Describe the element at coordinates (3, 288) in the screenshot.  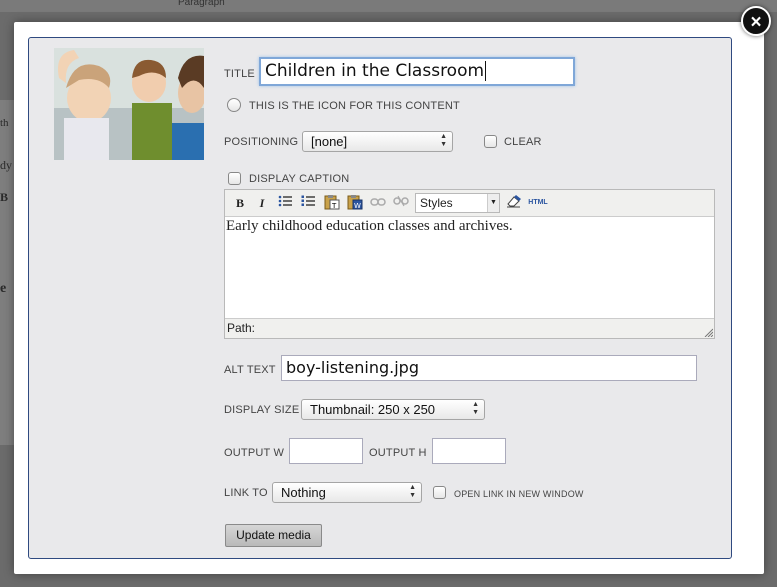
I see `backdrop-fragment-4: e` at that location.